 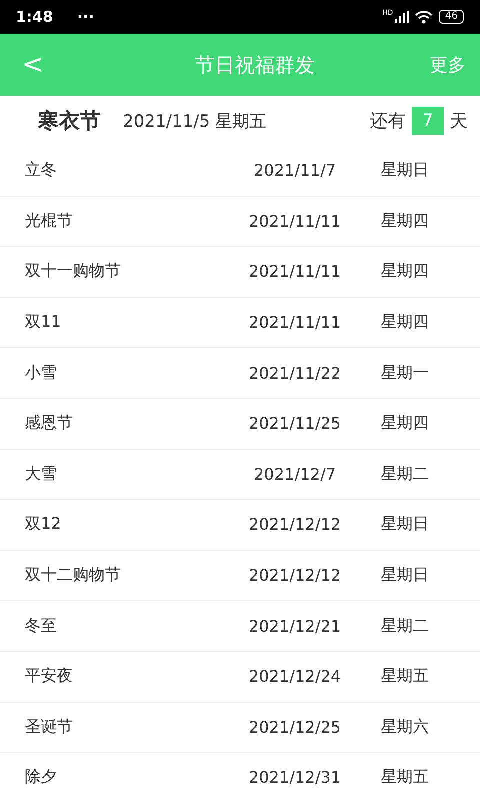 What do you see at coordinates (388, 121) in the screenshot?
I see `countdown-label: 还有` at bounding box center [388, 121].